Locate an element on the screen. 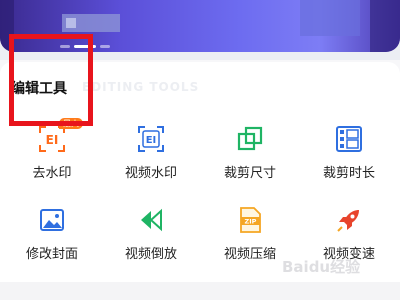 This screenshot has height=300, width=400. rocket-icon is located at coordinates (349, 220).